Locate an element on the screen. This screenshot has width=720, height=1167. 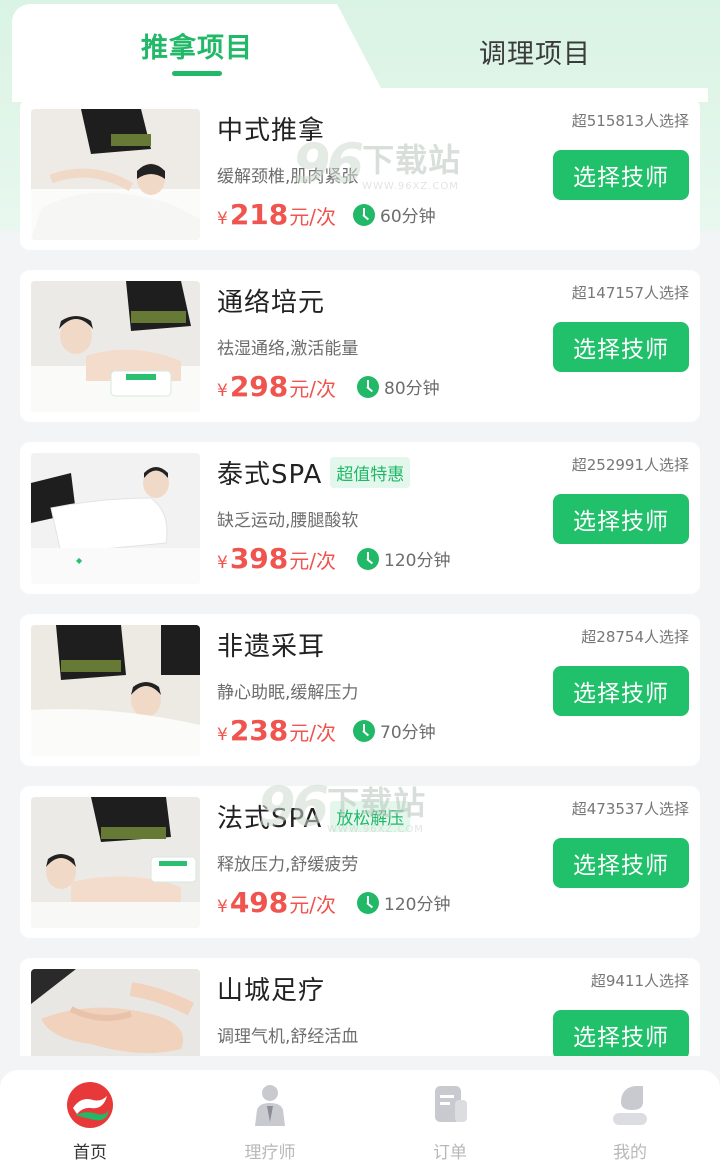
service-title-row: 非遗采耳 is located at coordinates (271, 644).